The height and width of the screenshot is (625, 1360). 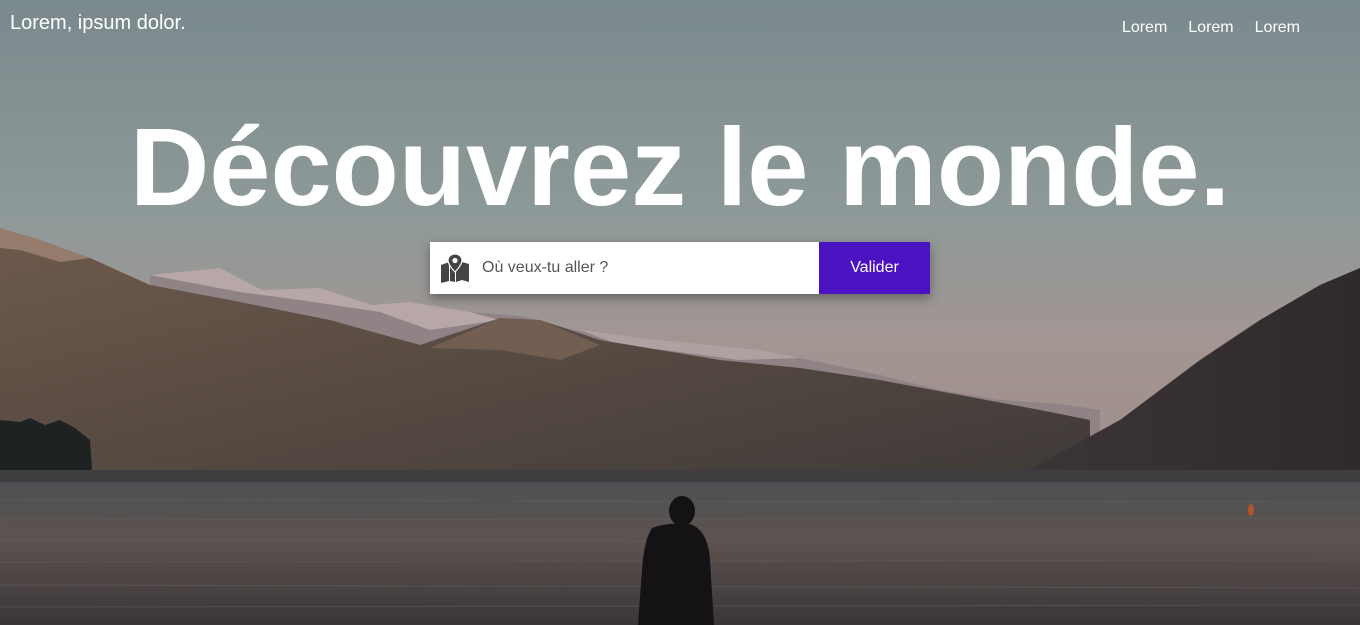 I want to click on search-form: Valider, so click(x=680, y=268).